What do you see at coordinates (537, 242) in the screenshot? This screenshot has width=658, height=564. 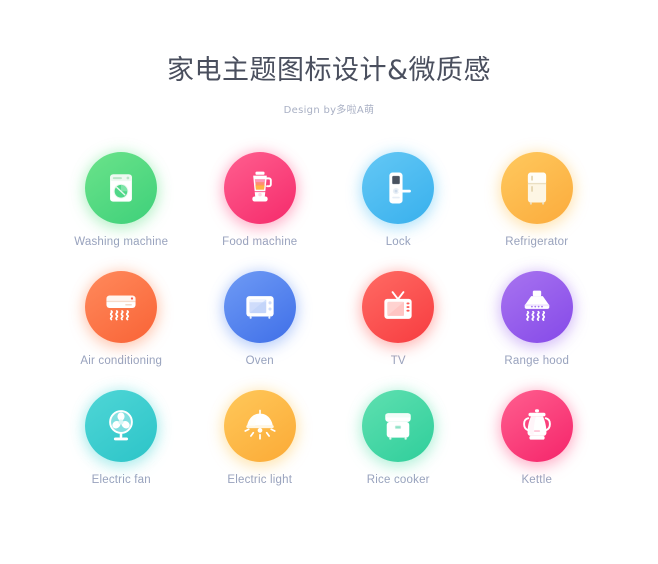 I see `icon-label: Refrigerator` at bounding box center [537, 242].